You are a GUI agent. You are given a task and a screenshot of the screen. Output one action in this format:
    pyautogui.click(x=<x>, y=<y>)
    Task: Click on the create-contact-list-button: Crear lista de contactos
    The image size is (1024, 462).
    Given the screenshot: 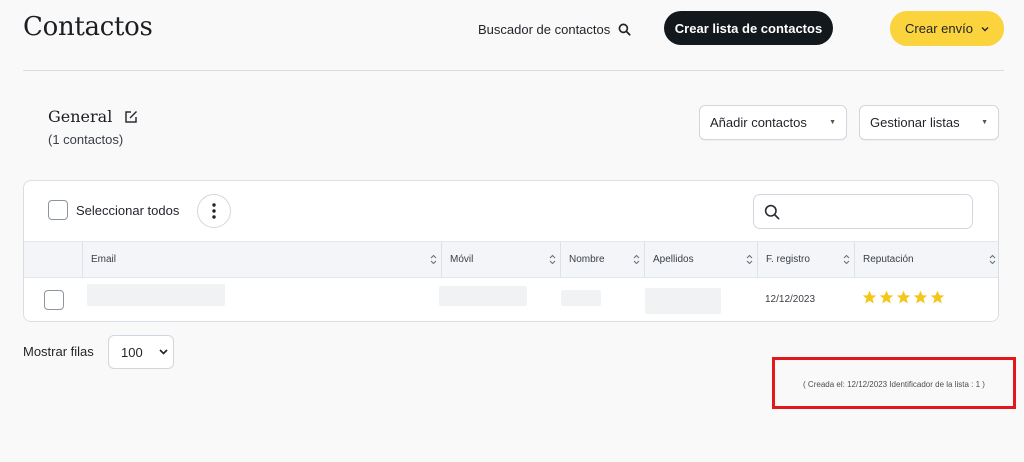 What is the action you would take?
    pyautogui.click(x=748, y=28)
    